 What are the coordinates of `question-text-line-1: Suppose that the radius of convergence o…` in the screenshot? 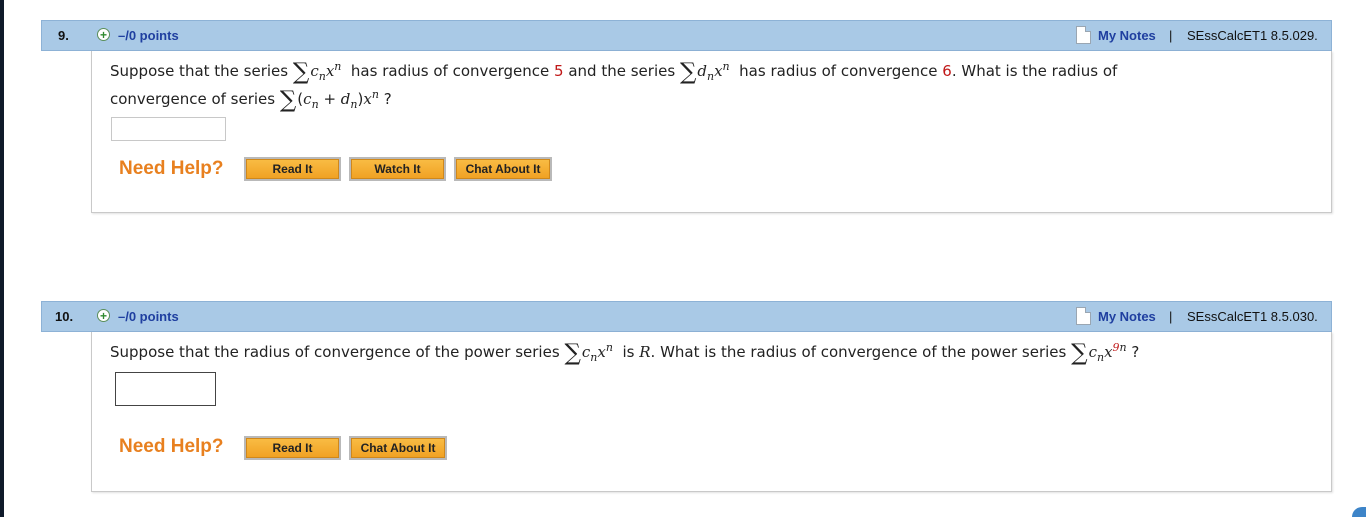 It's located at (625, 353).